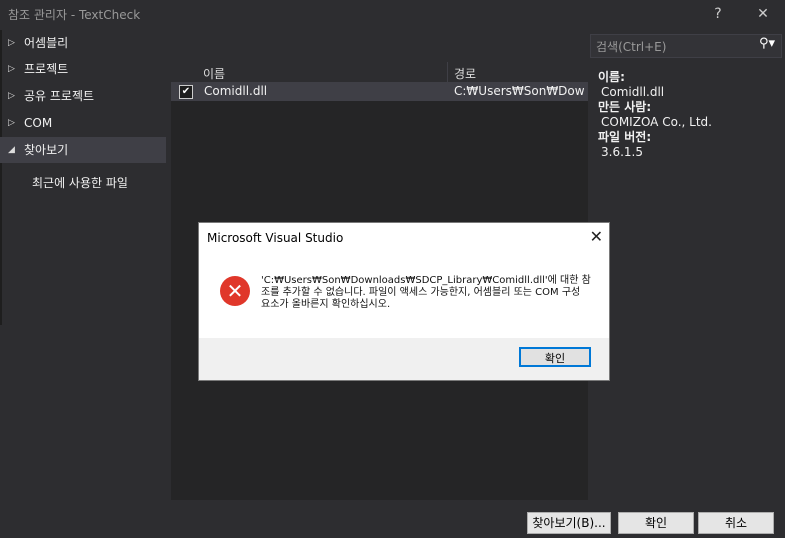 Image resolution: width=785 pixels, height=538 pixels. Describe the element at coordinates (46, 150) in the screenshot. I see `sidebar-item-label: 찾아보기` at that location.